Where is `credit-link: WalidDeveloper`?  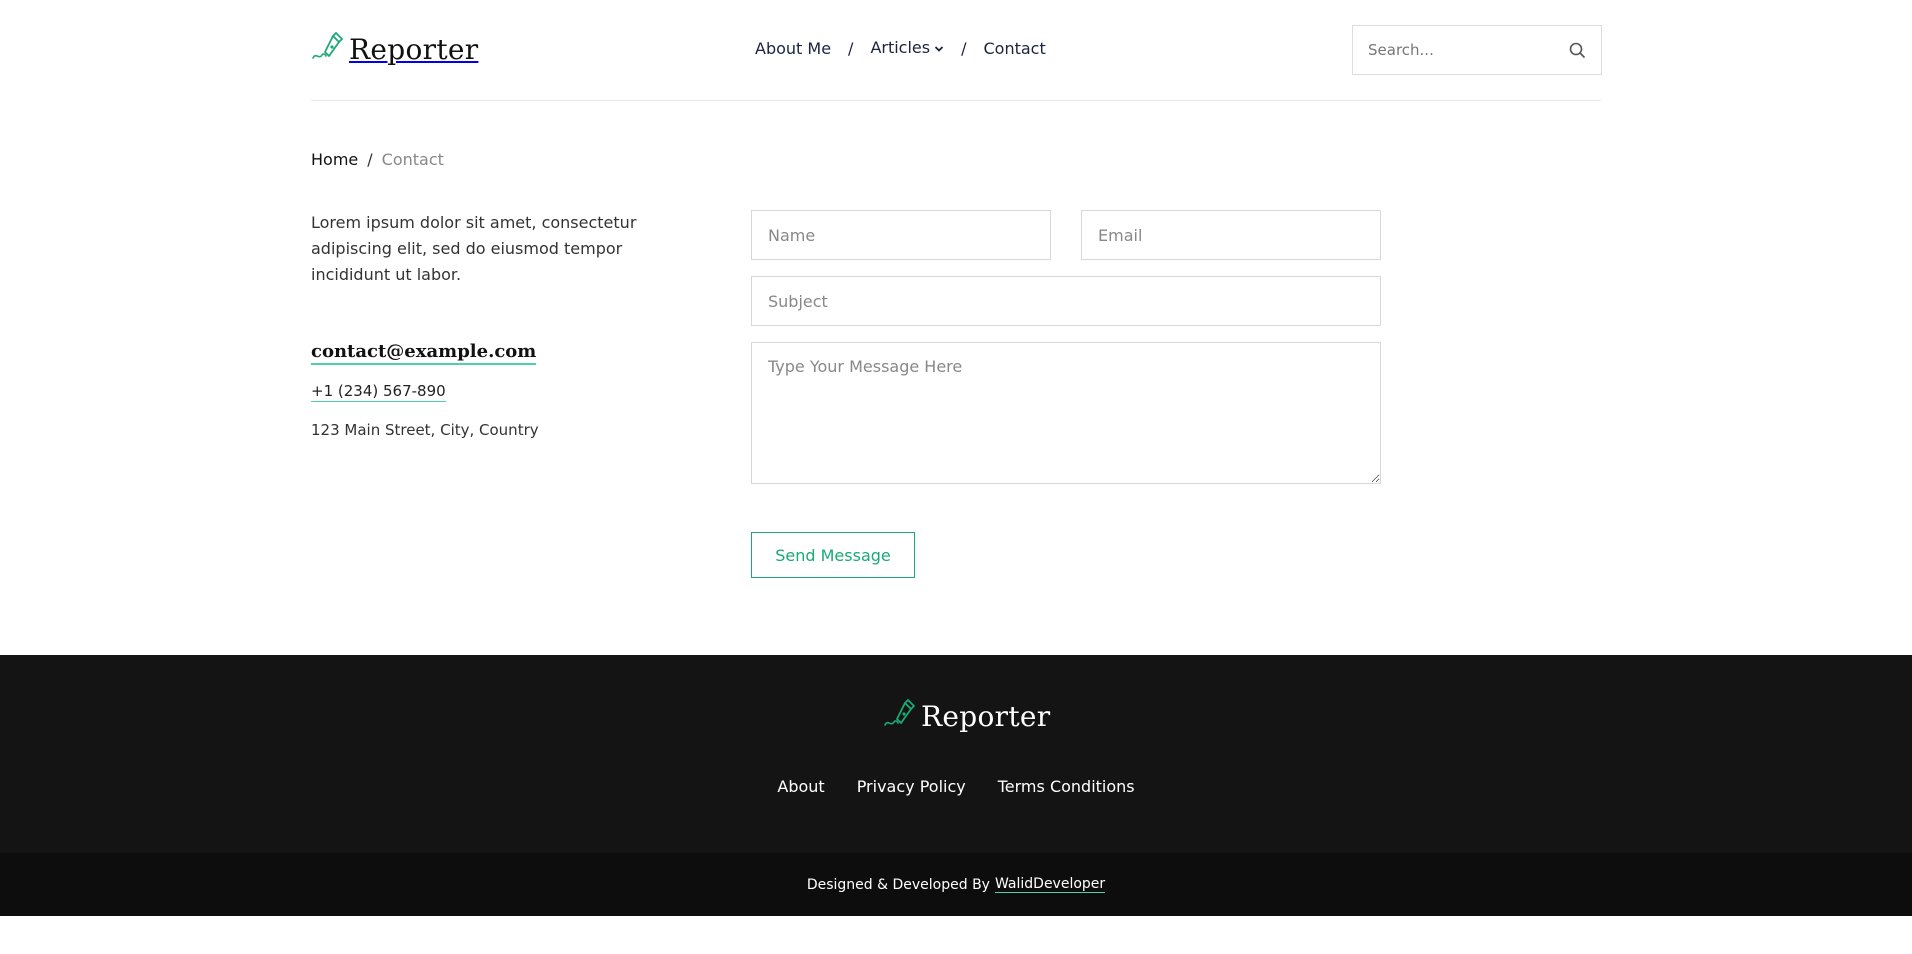
credit-link: WalidDeveloper is located at coordinates (1050, 884).